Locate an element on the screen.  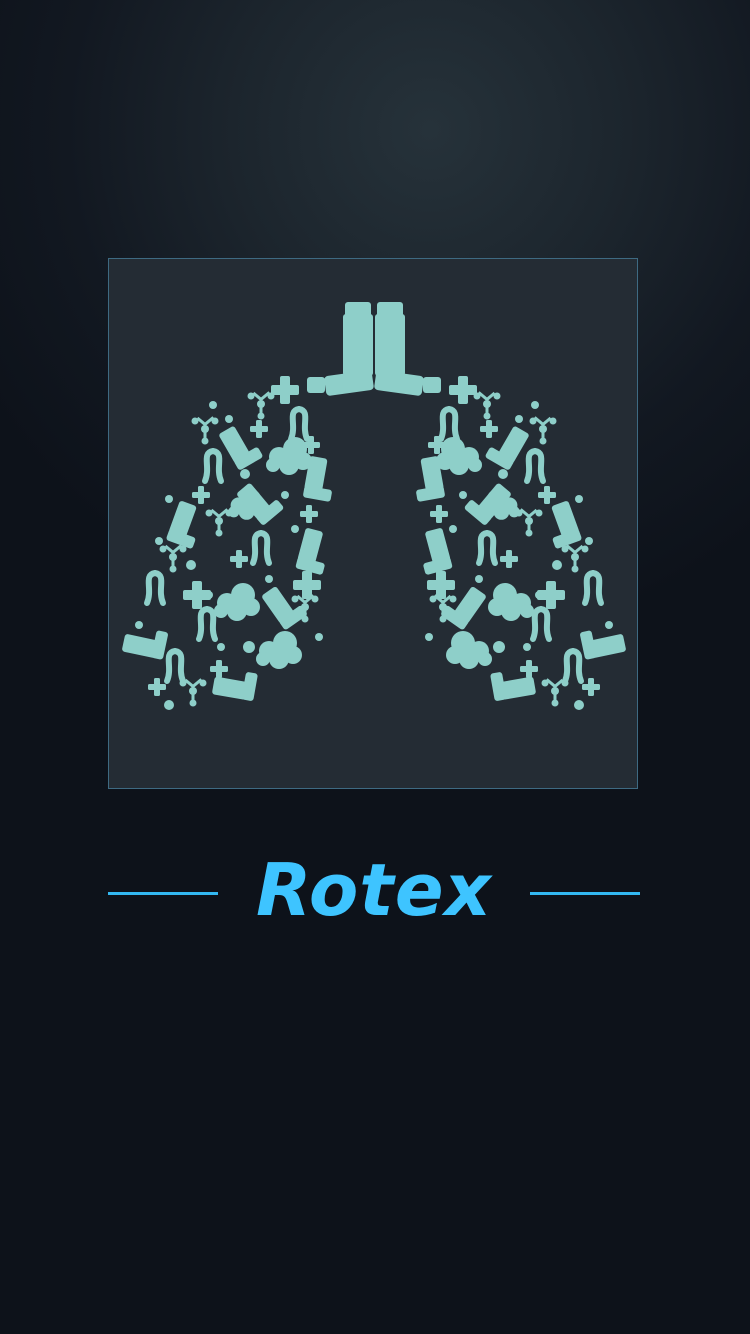
brand-divider-right is located at coordinates (585, 893).